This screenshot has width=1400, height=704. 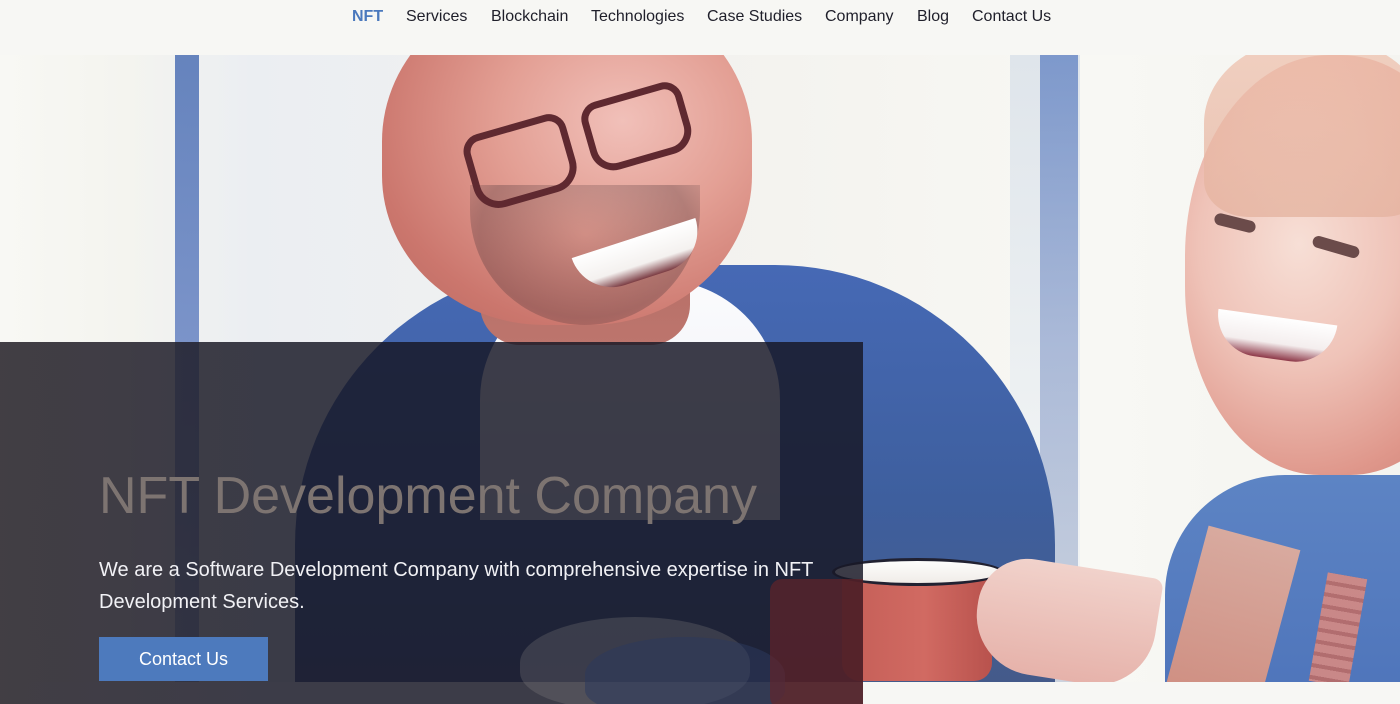 What do you see at coordinates (428, 496) in the screenshot?
I see `hero-title: NFT Development Company` at bounding box center [428, 496].